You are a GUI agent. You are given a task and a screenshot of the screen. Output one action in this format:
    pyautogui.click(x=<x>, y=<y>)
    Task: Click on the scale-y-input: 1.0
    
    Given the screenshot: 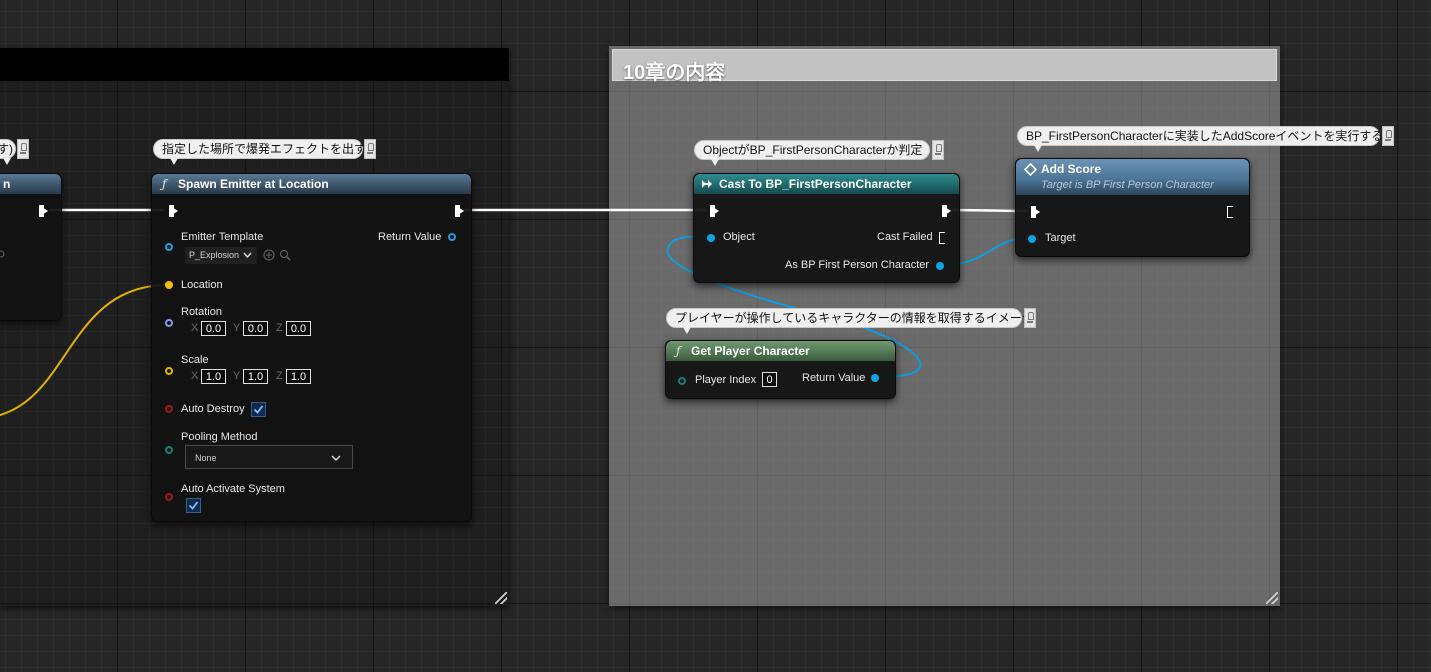 What is the action you would take?
    pyautogui.click(x=255, y=376)
    